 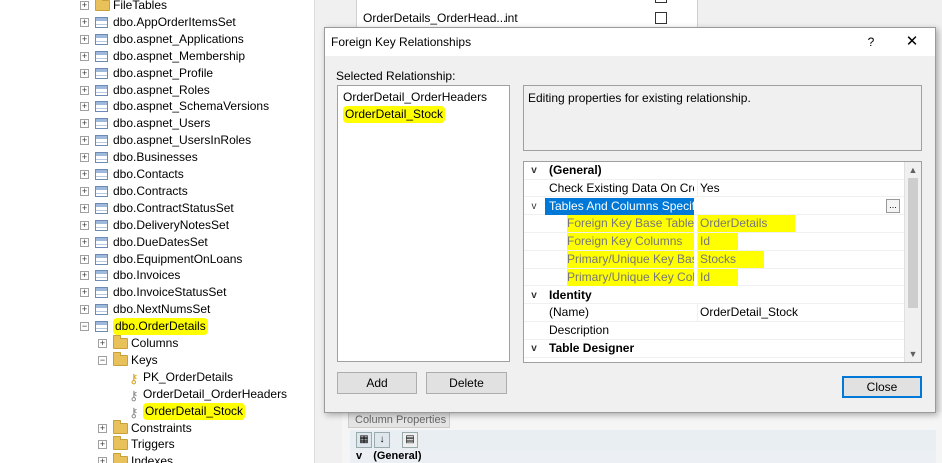 What do you see at coordinates (715, 331) in the screenshot?
I see `property-row: Description` at bounding box center [715, 331].